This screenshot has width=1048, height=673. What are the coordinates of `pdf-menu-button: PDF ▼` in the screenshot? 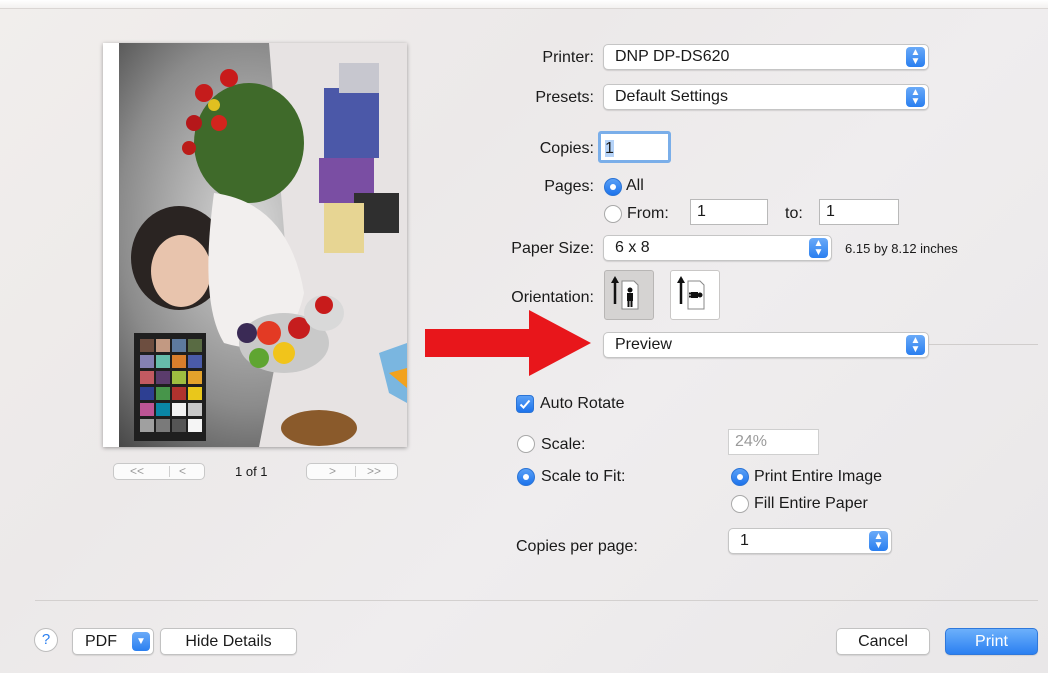 It's located at (113, 641).